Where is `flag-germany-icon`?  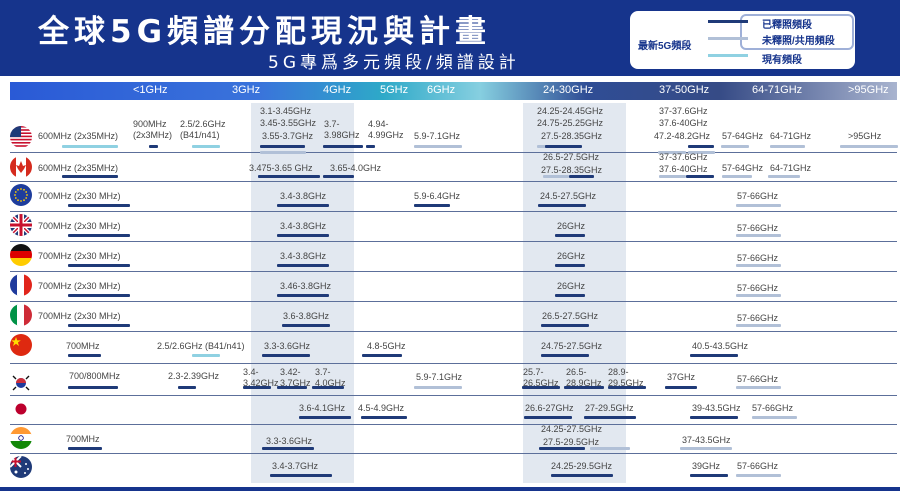 flag-germany-icon is located at coordinates (21, 255).